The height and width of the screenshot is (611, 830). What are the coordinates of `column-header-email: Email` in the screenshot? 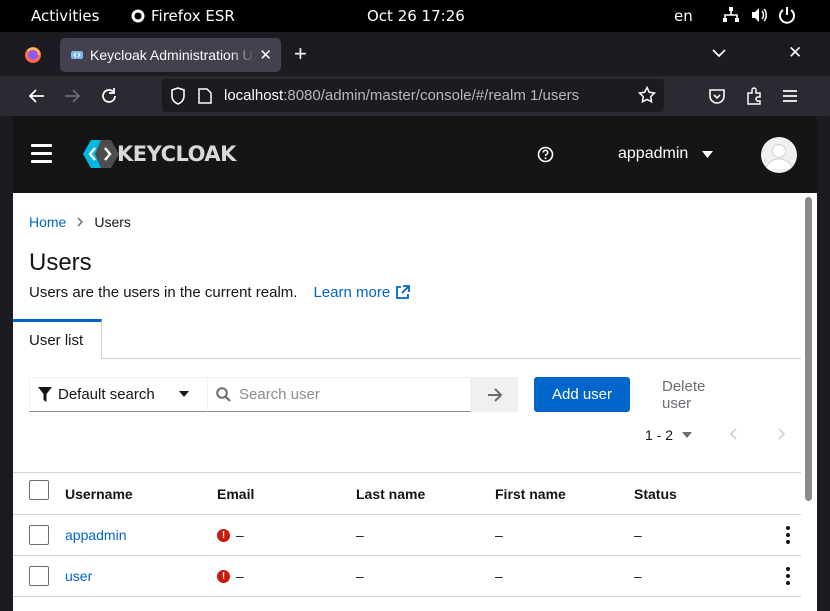 It's located at (235, 493).